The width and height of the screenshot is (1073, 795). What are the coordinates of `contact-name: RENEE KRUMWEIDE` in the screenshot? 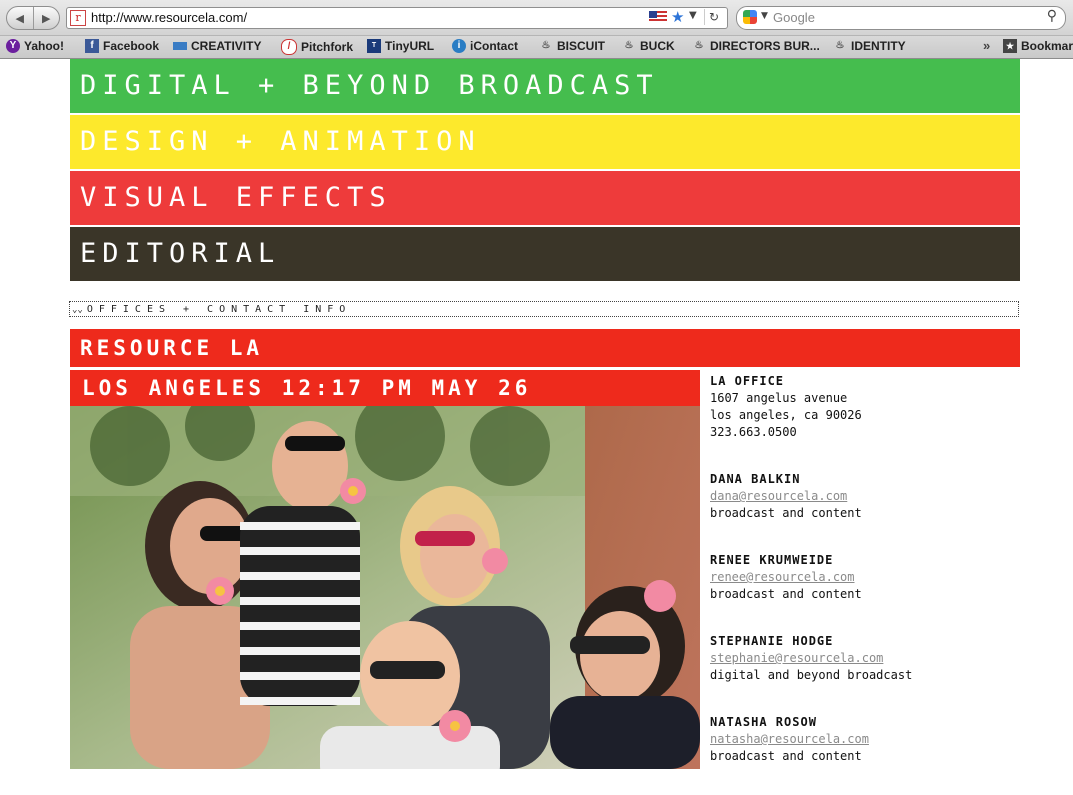 It's located at (772, 560).